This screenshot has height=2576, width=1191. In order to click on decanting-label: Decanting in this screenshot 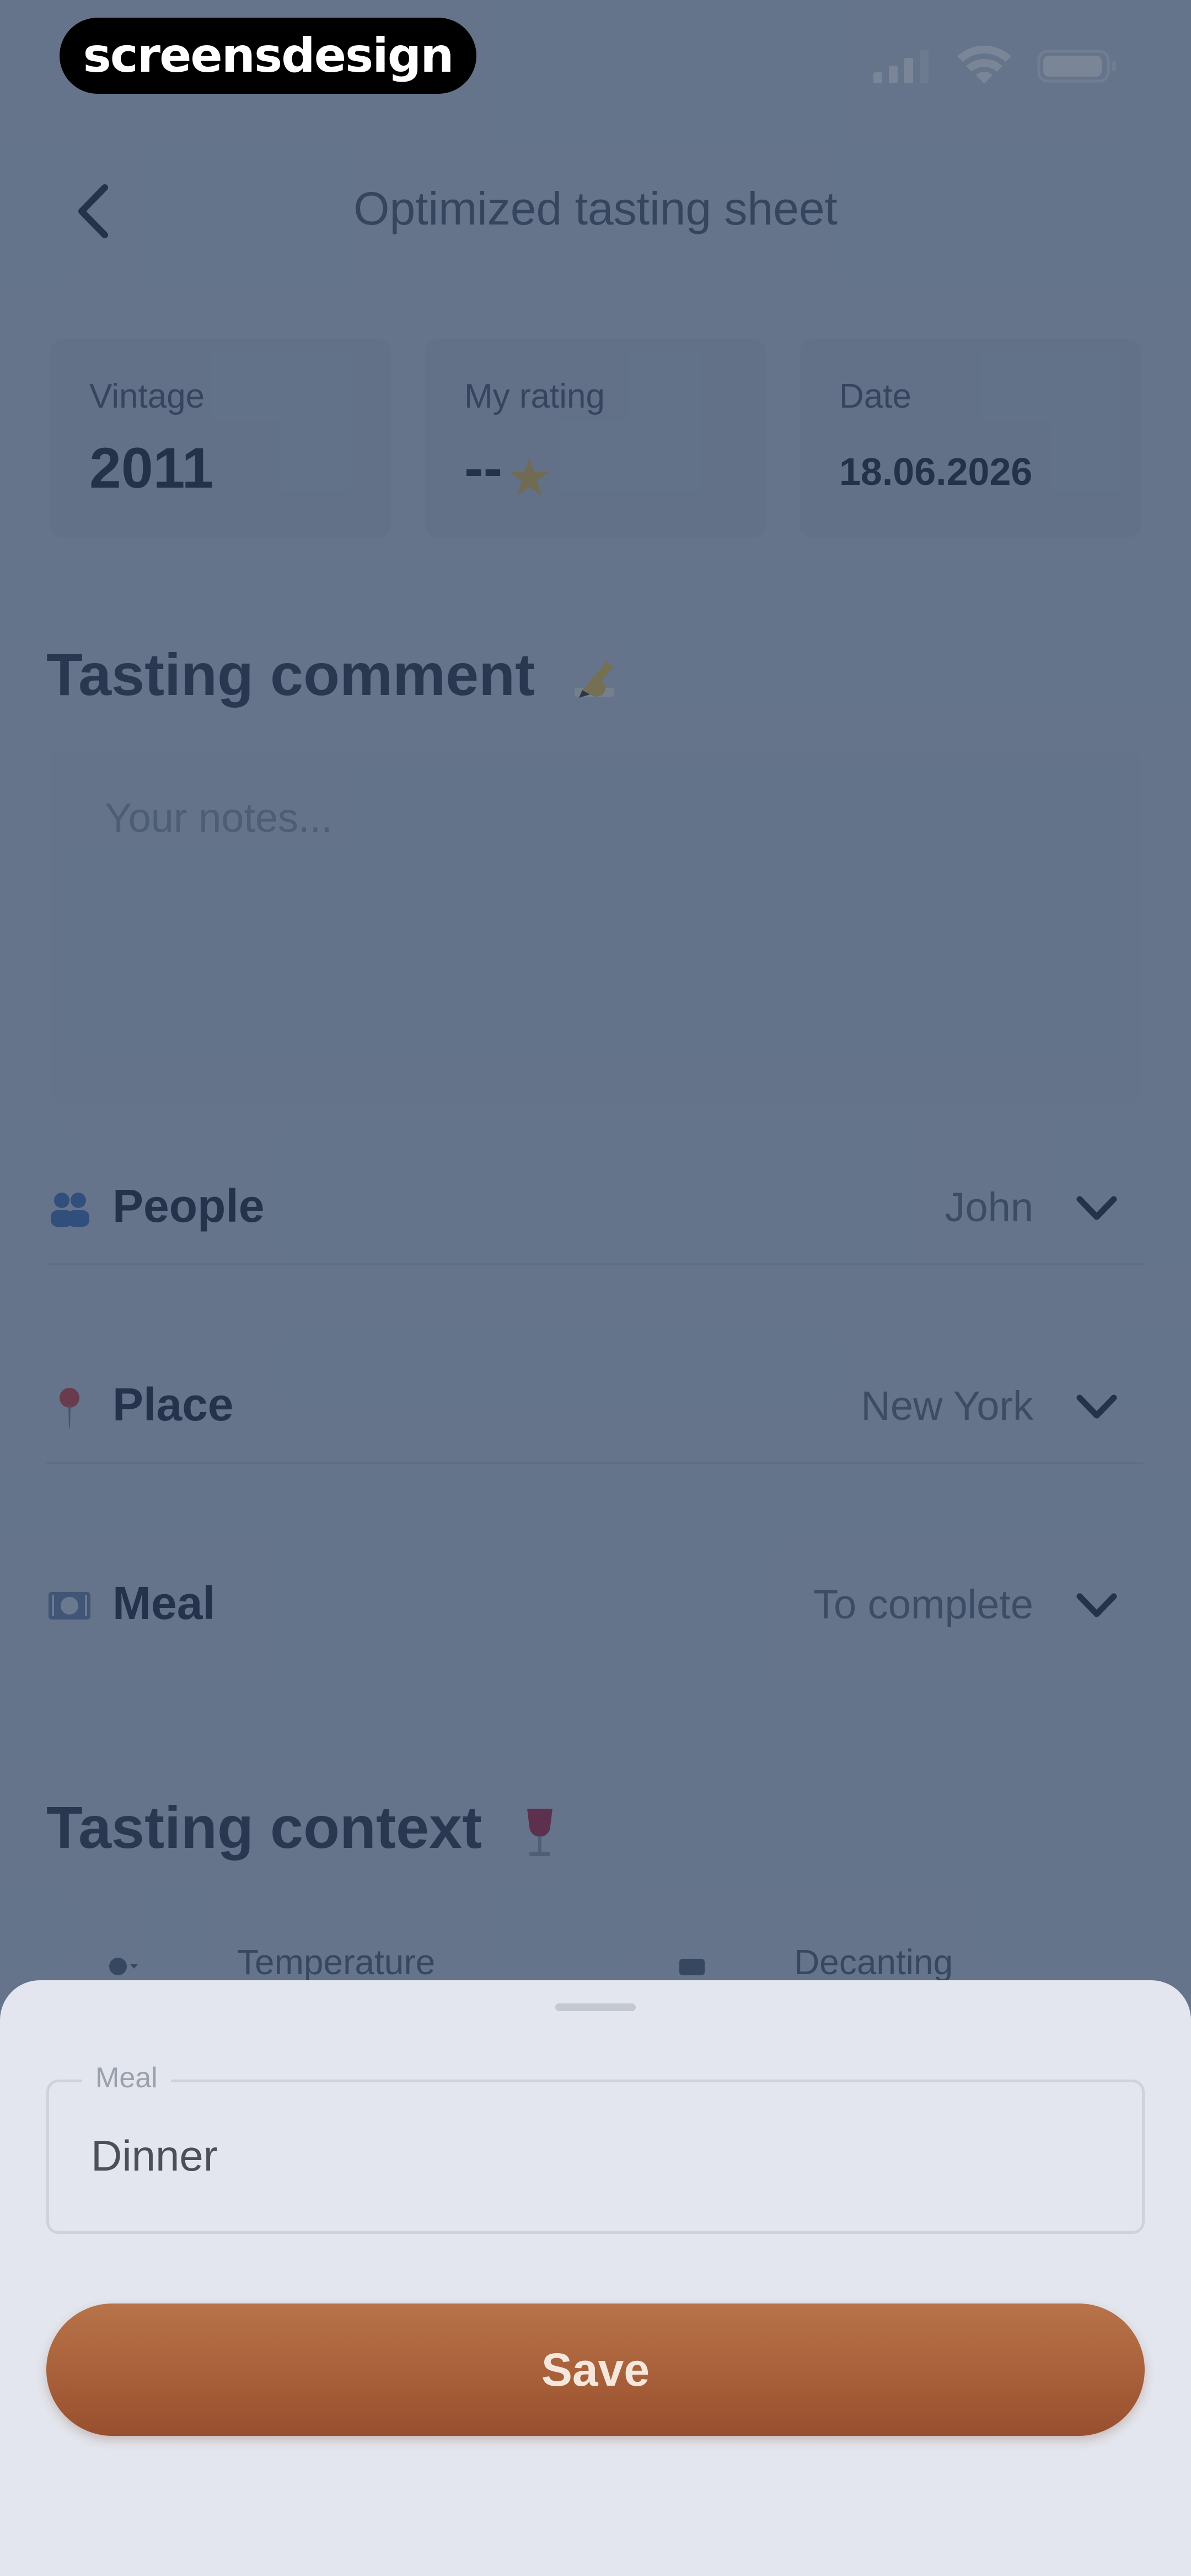, I will do `click(874, 1962)`.